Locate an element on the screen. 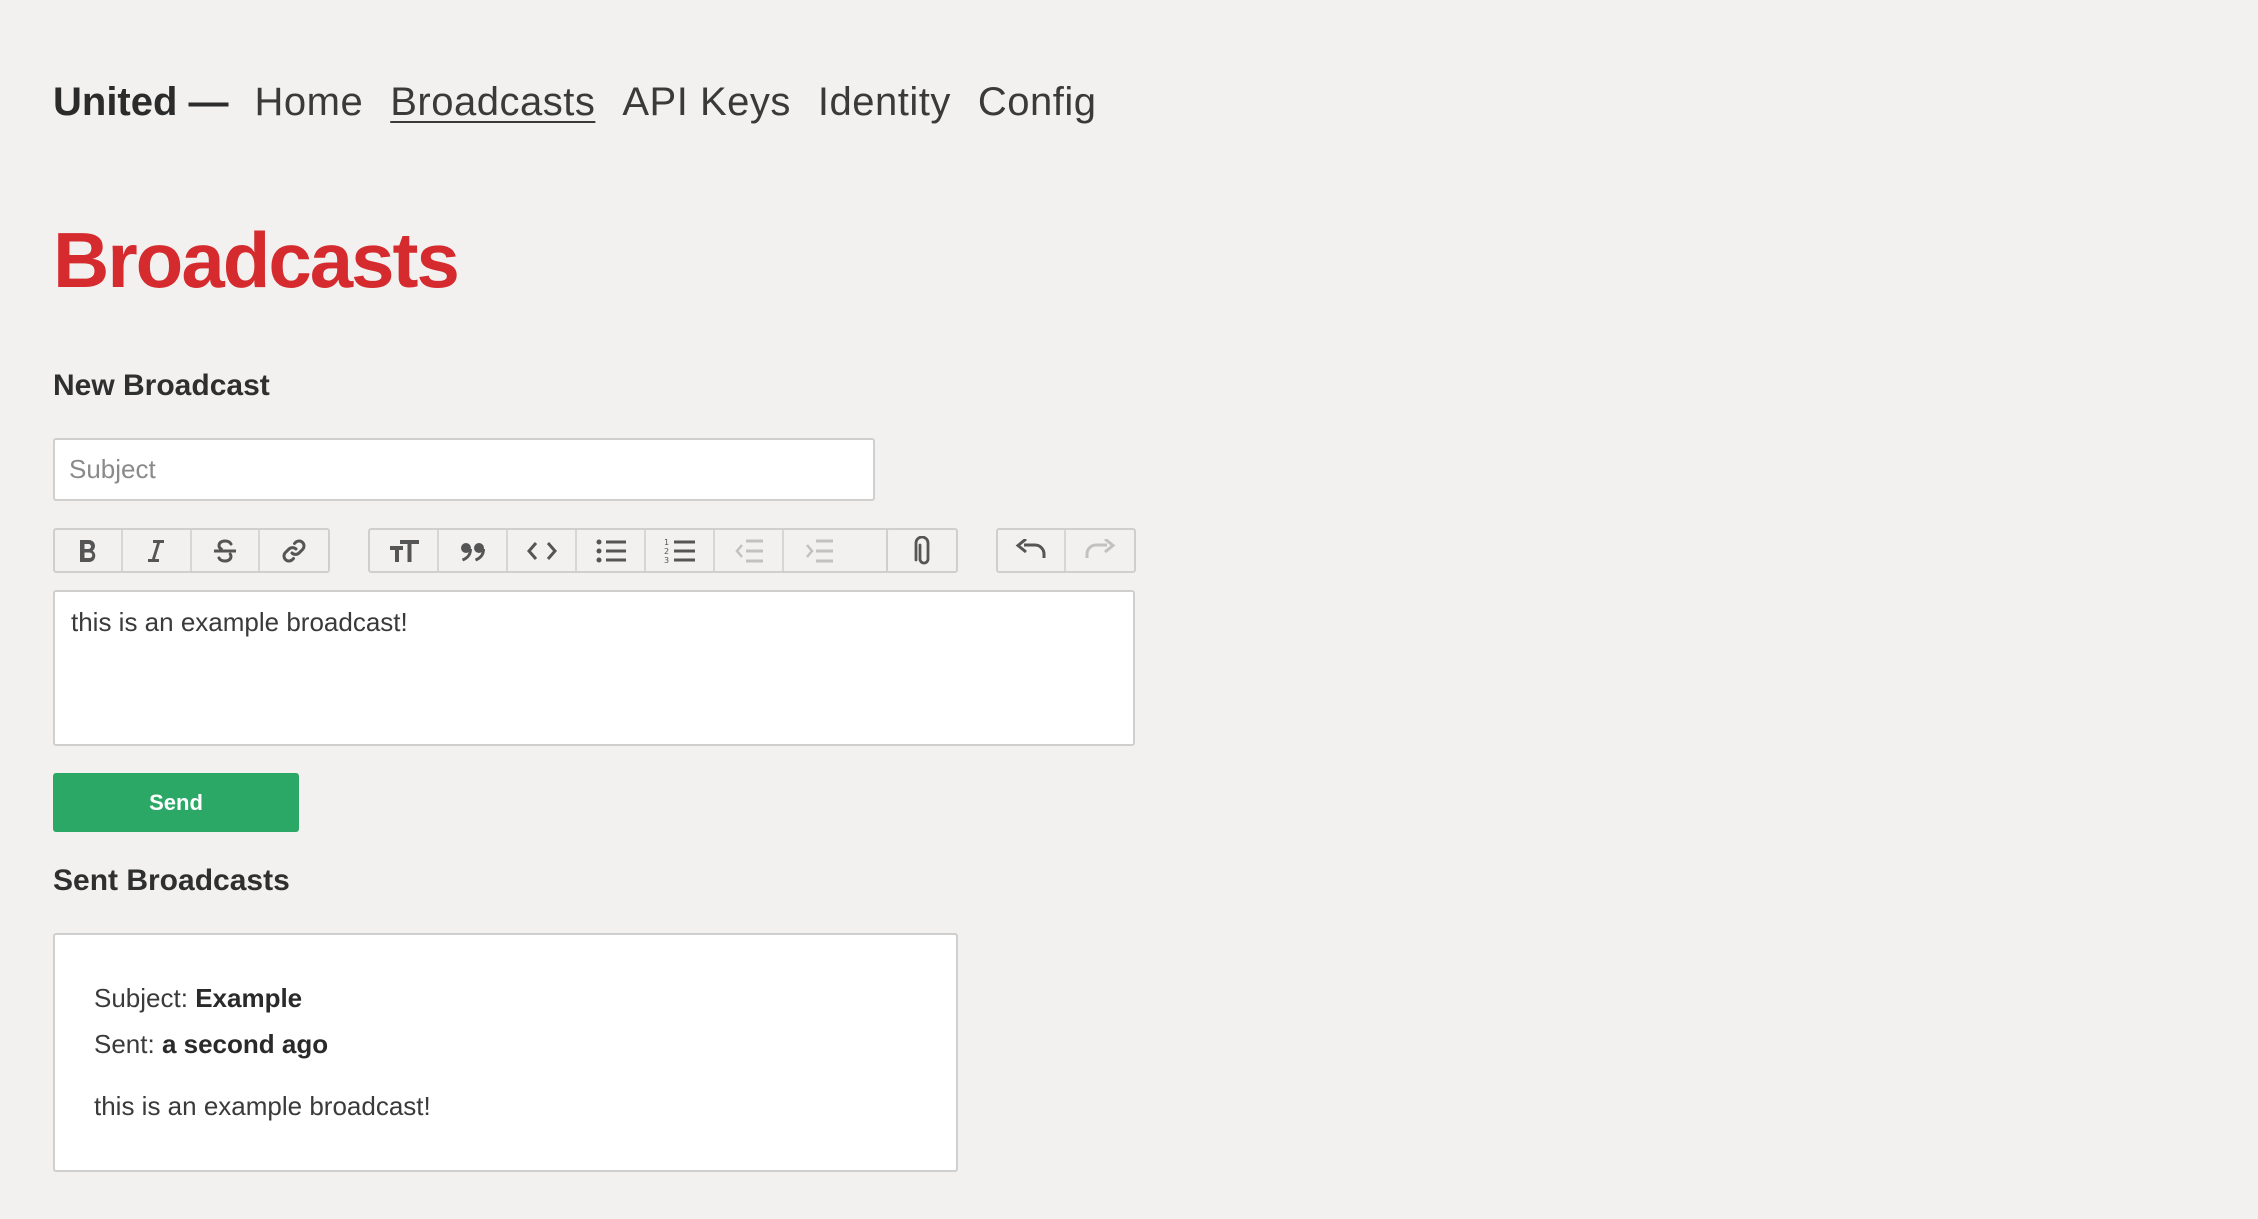 The width and height of the screenshot is (2258, 1219). sent-value: a second ago is located at coordinates (245, 1044).